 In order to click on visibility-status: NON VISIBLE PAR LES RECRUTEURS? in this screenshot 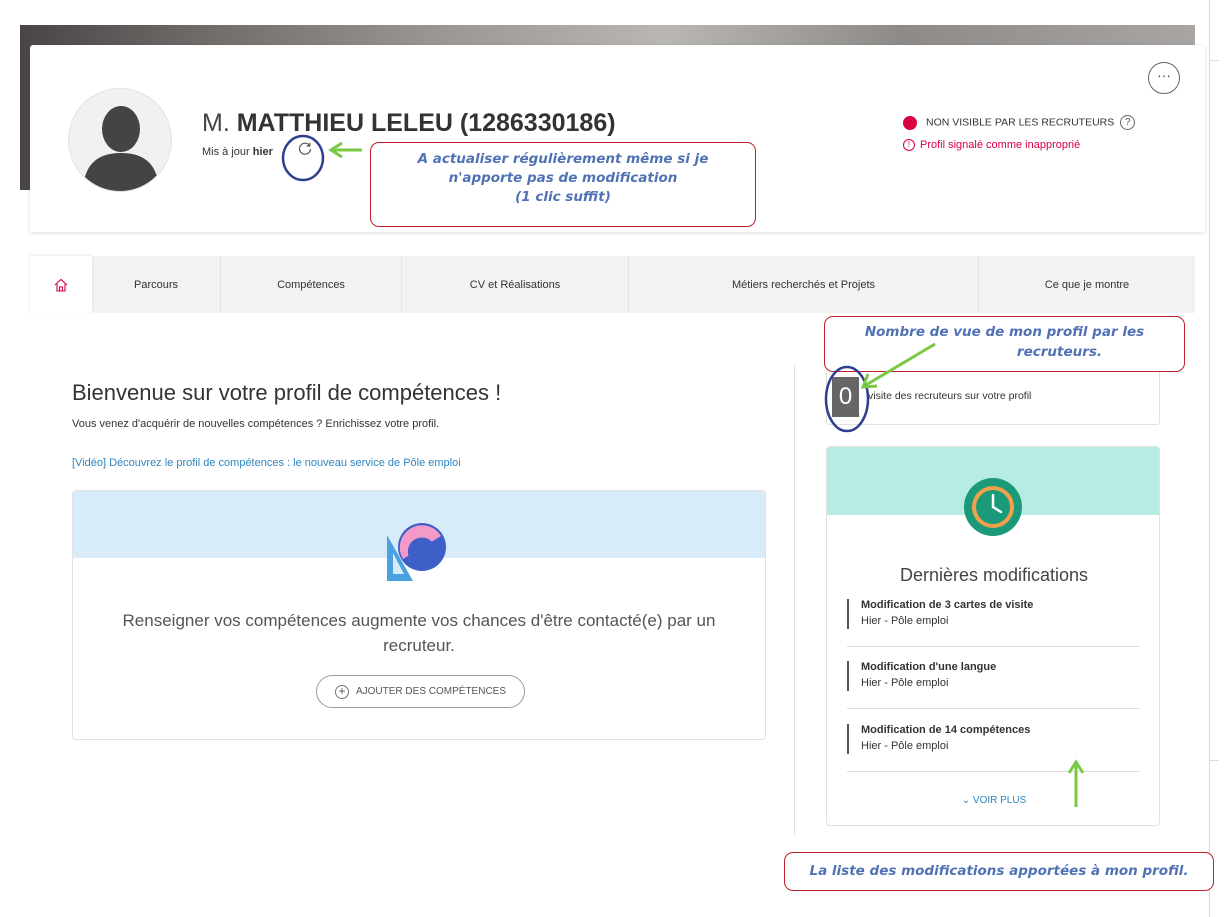, I will do `click(1019, 122)`.